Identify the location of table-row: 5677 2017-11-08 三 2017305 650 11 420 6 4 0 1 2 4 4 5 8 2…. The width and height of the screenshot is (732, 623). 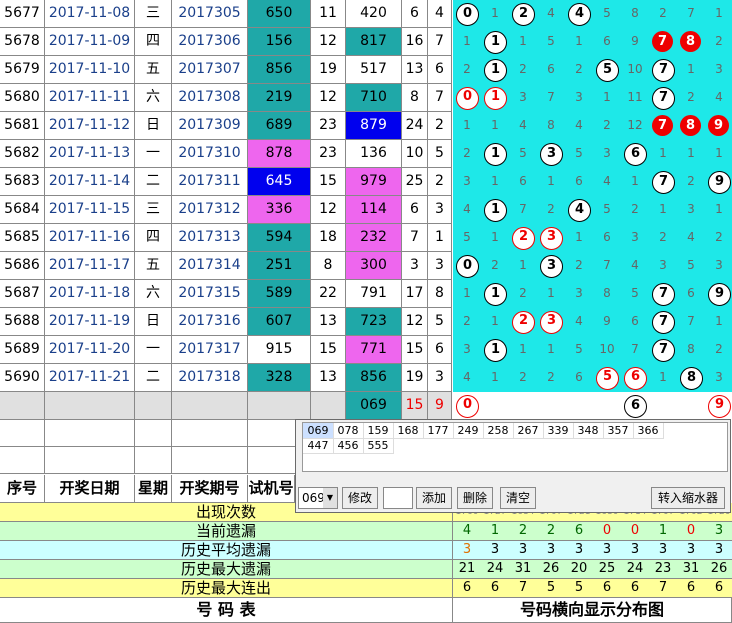
(366, 14).